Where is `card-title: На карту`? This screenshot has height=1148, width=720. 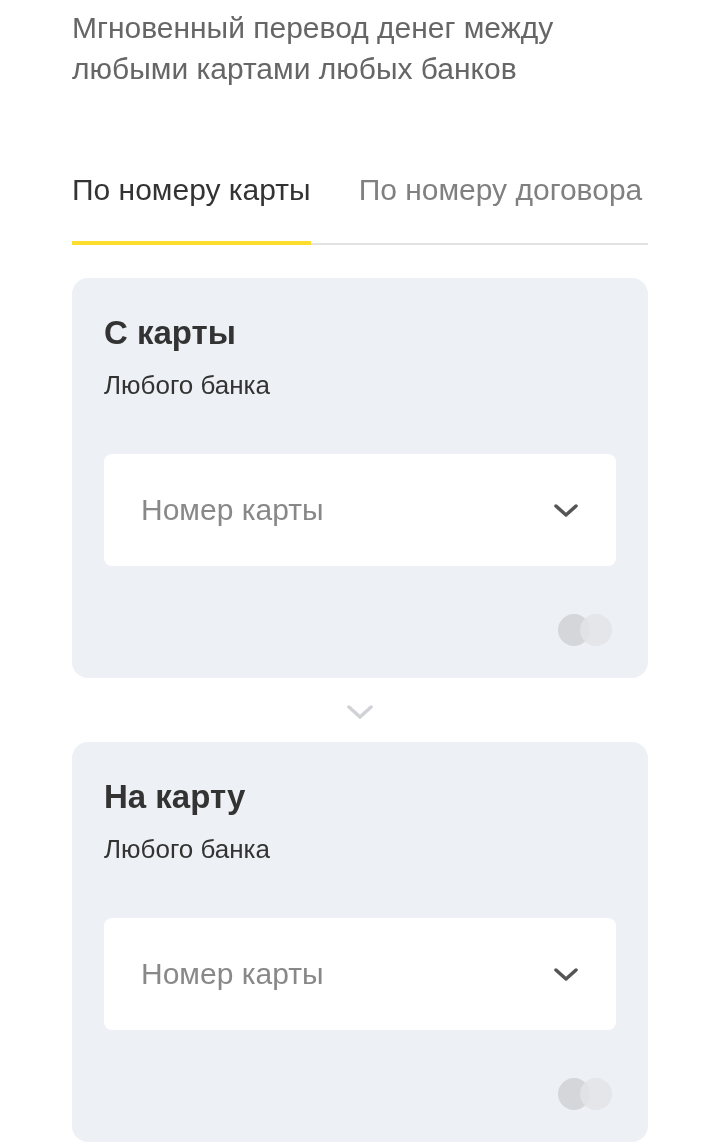
card-title: На карту is located at coordinates (175, 797).